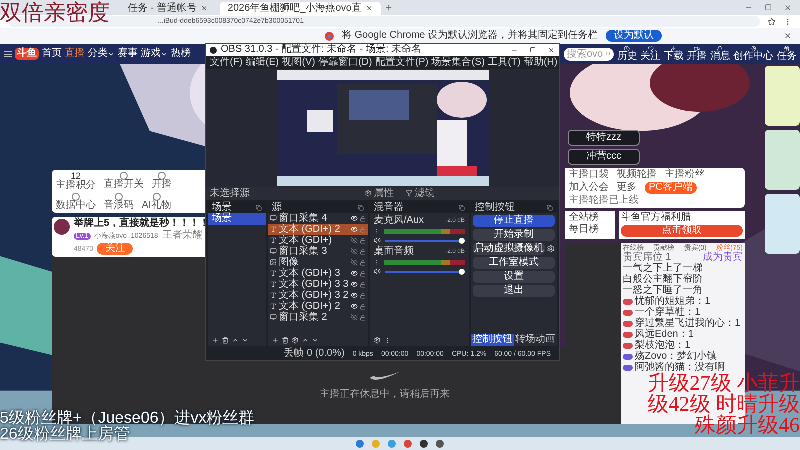  What do you see at coordinates (168, 8) in the screenshot?
I see `browser-tab: 任务 - 普通帐号` at bounding box center [168, 8].